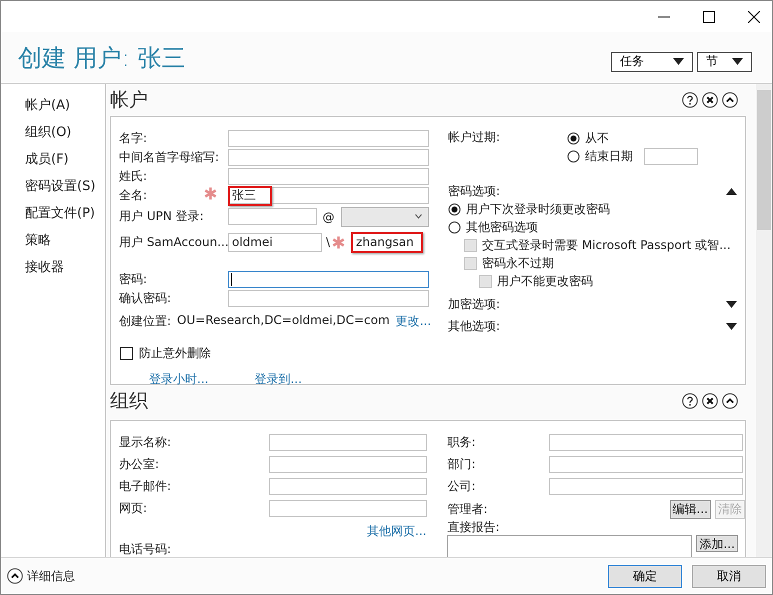  I want to click on field-label: 网页:, so click(133, 508).